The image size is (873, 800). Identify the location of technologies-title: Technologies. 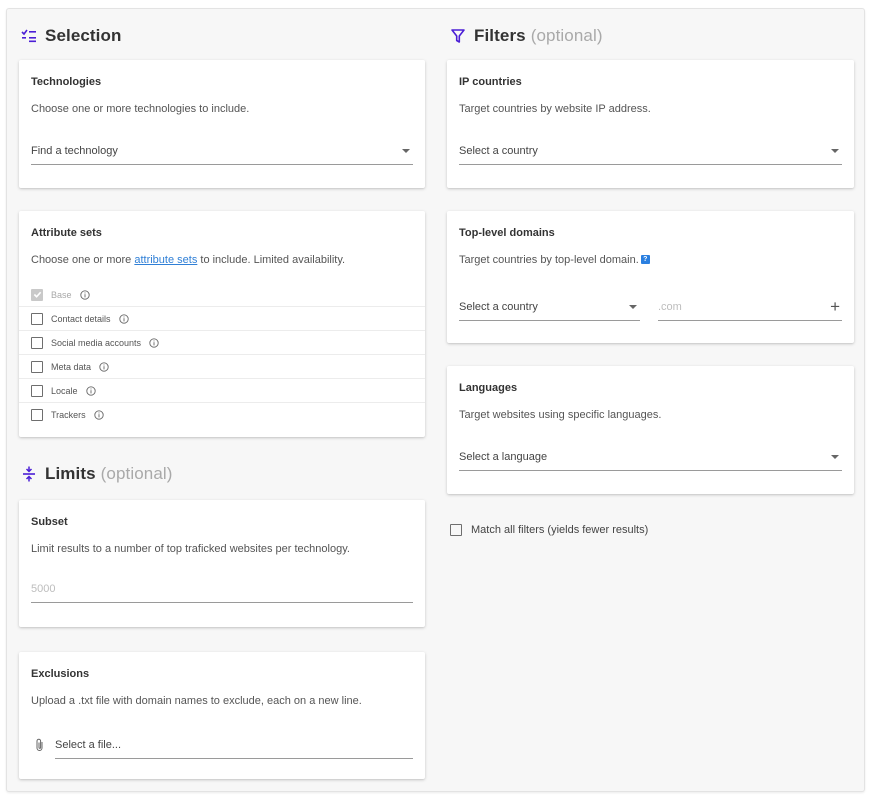
(66, 82).